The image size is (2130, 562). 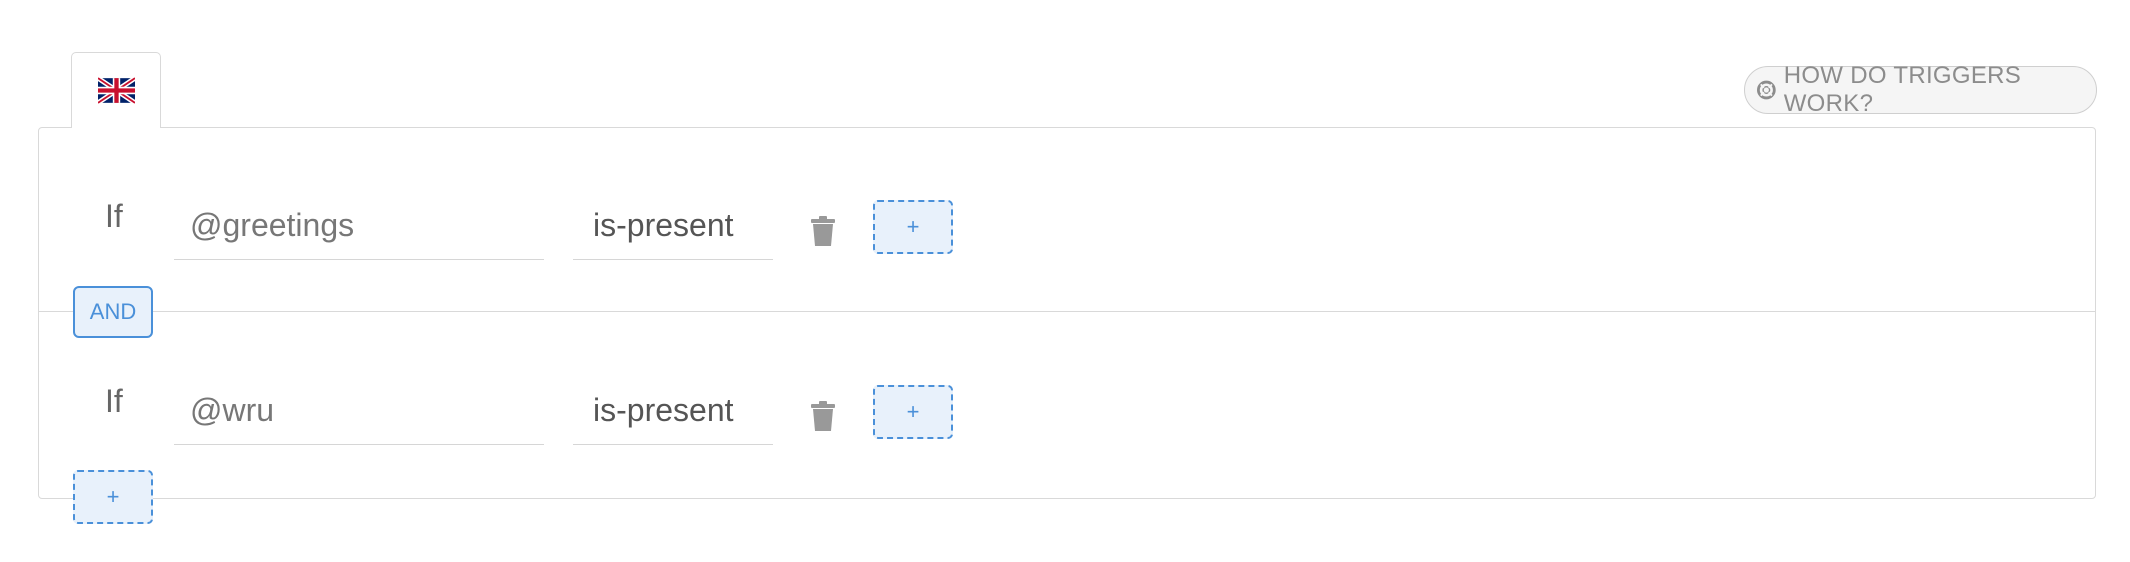 I want to click on how-triggers-work-button: HOW DO TRIGGERS WORK?, so click(x=1920, y=89).